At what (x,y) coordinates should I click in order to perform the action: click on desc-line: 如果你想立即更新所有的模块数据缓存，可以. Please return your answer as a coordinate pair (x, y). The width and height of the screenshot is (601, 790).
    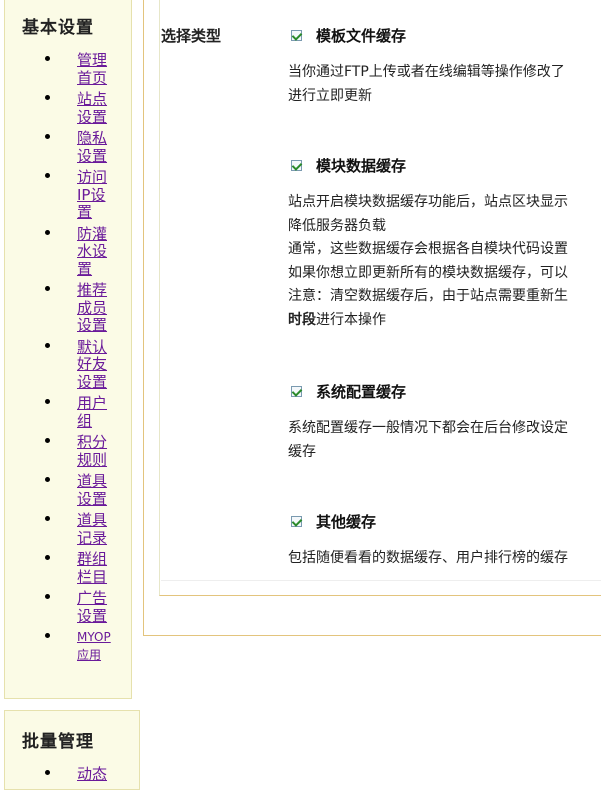
    Looking at the image, I should click on (428, 272).